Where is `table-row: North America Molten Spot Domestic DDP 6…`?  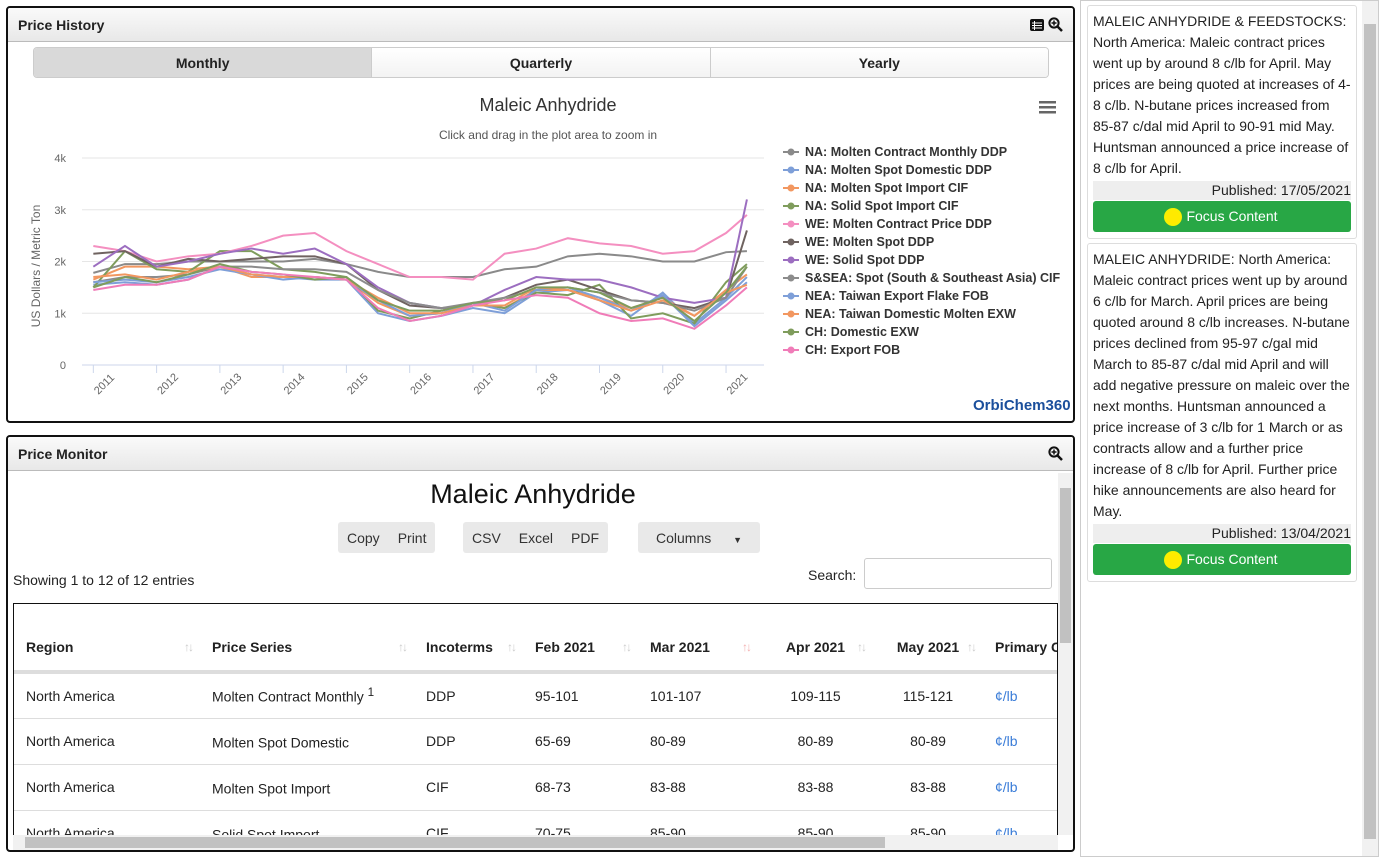
table-row: North America Molten Spot Domestic DDP 6… is located at coordinates (535, 741).